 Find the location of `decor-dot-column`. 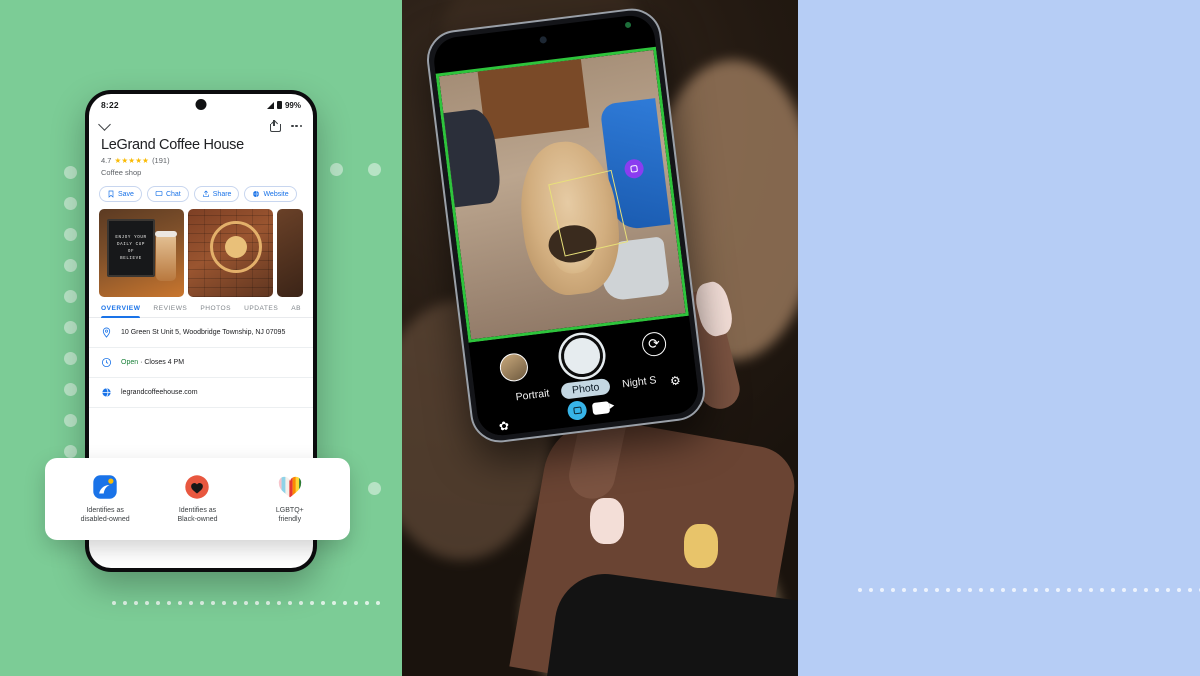

decor-dot-column is located at coordinates (70, 327).